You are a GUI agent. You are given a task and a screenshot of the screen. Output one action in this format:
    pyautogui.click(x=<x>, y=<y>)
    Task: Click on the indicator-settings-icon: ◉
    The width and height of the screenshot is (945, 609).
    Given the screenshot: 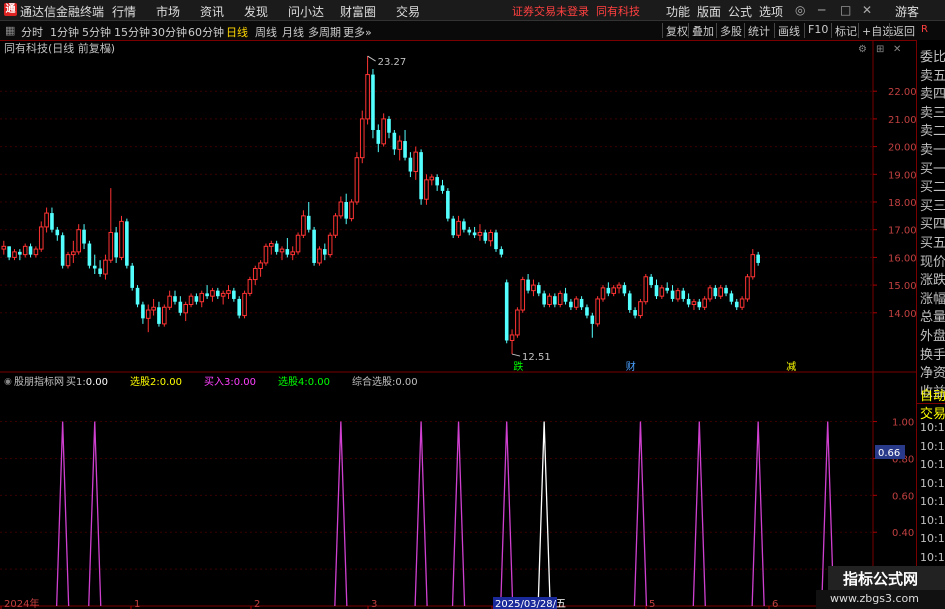 What is the action you would take?
    pyautogui.click(x=8, y=382)
    